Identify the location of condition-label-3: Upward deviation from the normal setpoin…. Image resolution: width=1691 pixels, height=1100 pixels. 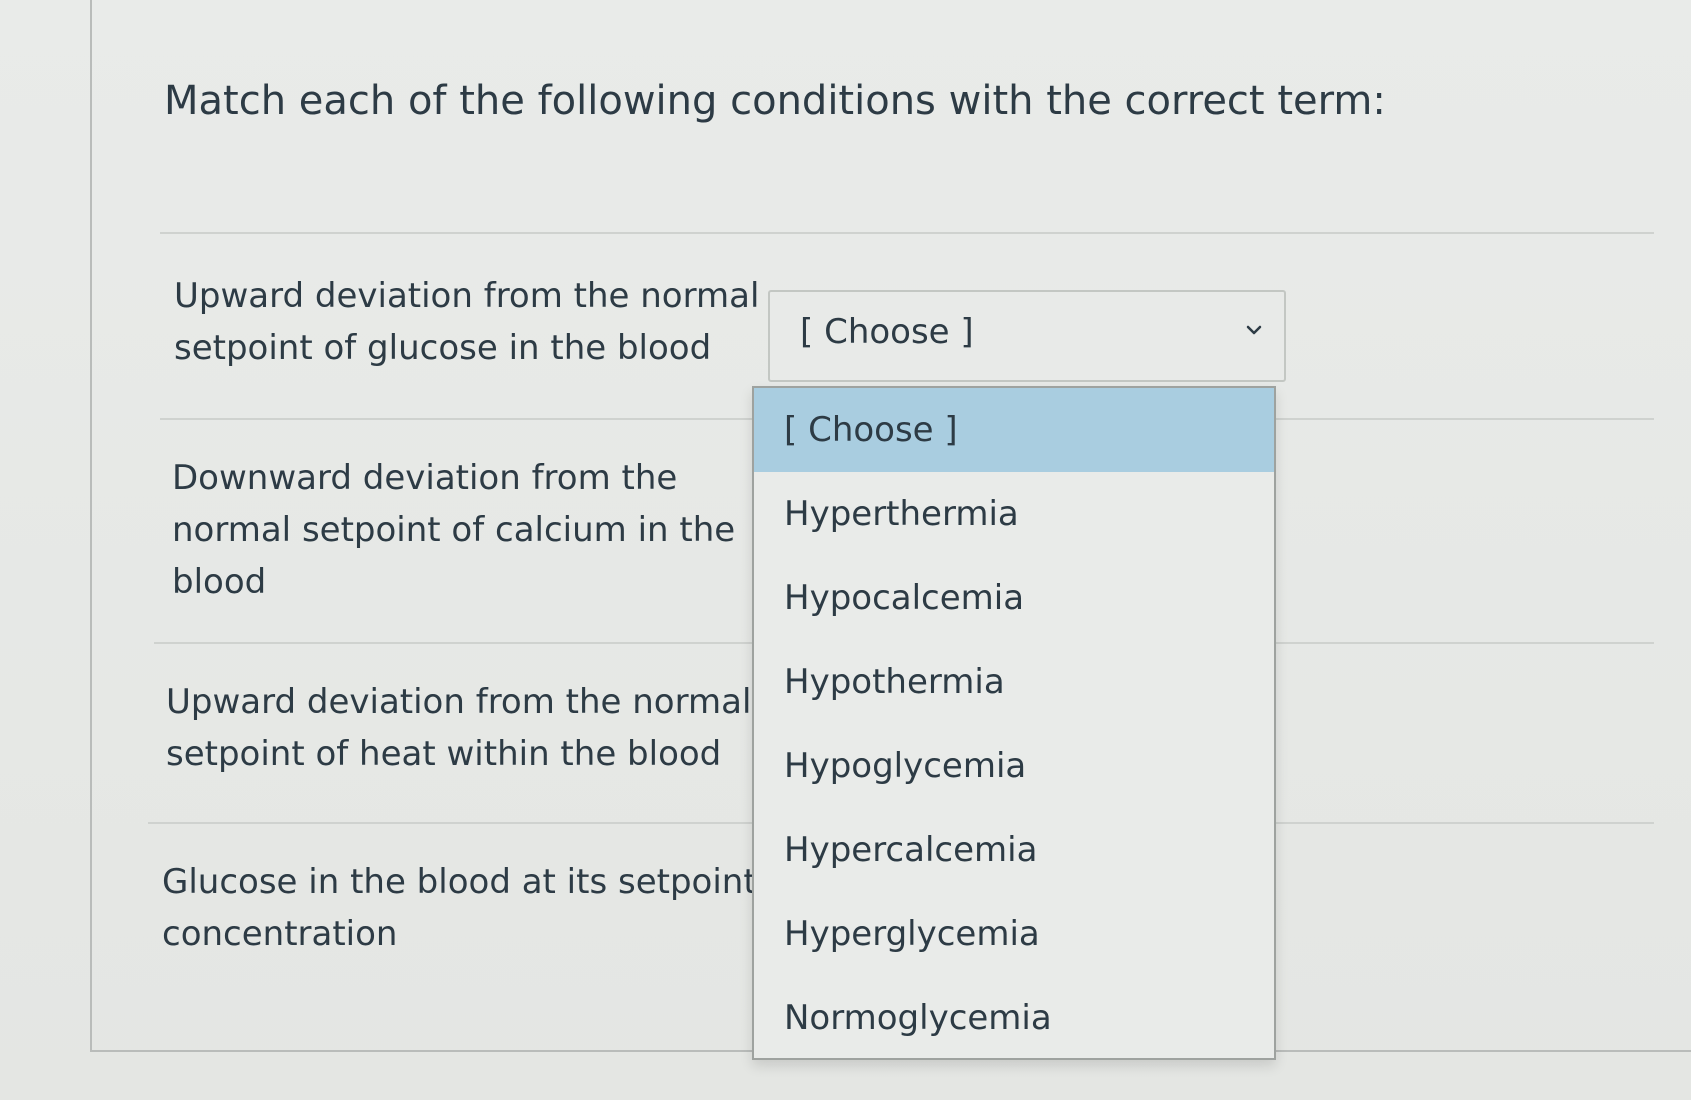
(459, 728).